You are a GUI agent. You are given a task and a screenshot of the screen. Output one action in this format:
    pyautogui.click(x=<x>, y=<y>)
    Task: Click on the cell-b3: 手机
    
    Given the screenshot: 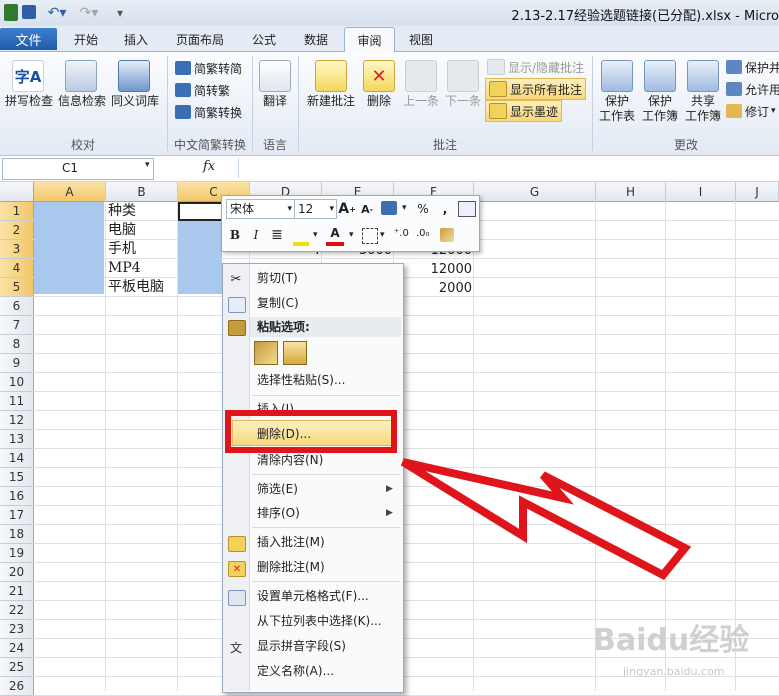 What is the action you would take?
    pyautogui.click(x=122, y=249)
    